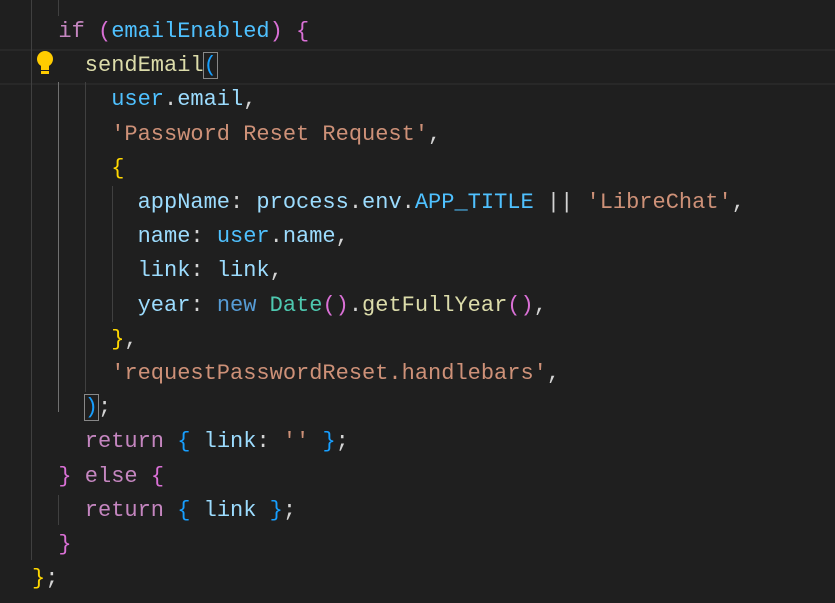 Image resolution: width=835 pixels, height=603 pixels. I want to click on code-token: user, so click(137, 100).